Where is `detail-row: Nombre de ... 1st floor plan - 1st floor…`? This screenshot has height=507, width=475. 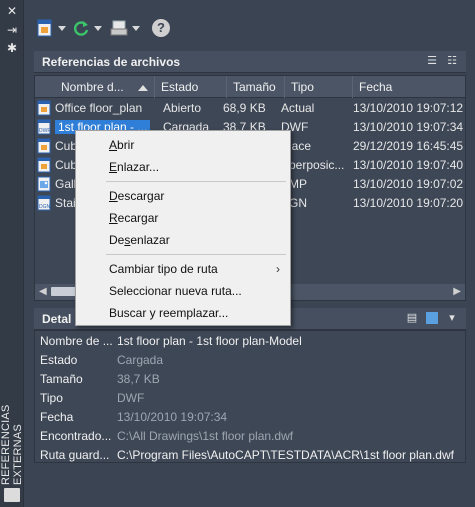
detail-row: Nombre de ... 1st floor plan - 1st floor… is located at coordinates (250, 341).